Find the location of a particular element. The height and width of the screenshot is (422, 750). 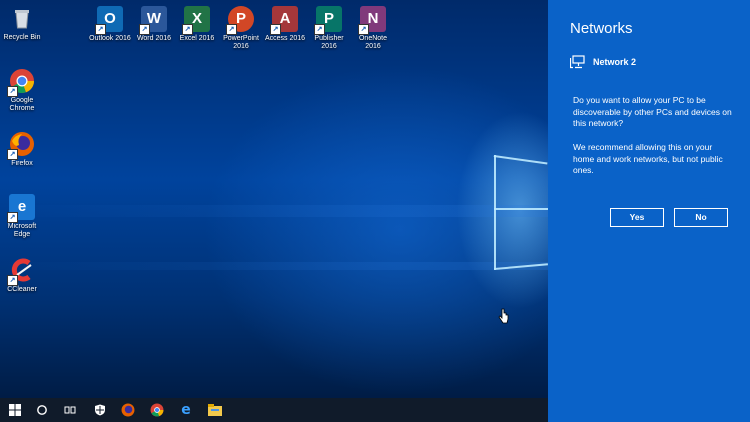

recycle-bin-icon is located at coordinates (22, 18).